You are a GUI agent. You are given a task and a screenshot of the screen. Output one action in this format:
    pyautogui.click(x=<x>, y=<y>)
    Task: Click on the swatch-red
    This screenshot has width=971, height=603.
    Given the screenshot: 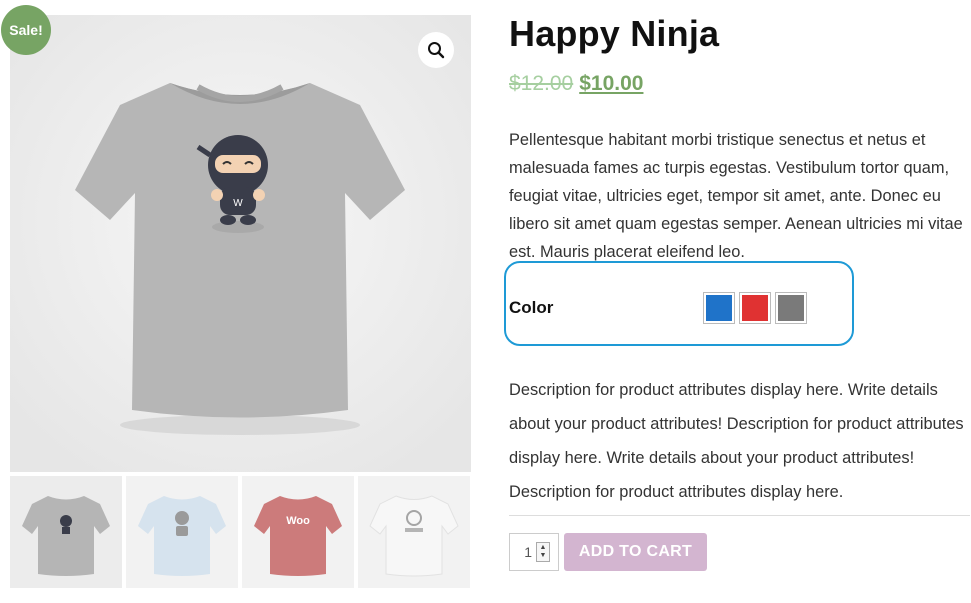 What is the action you would take?
    pyautogui.click(x=755, y=308)
    